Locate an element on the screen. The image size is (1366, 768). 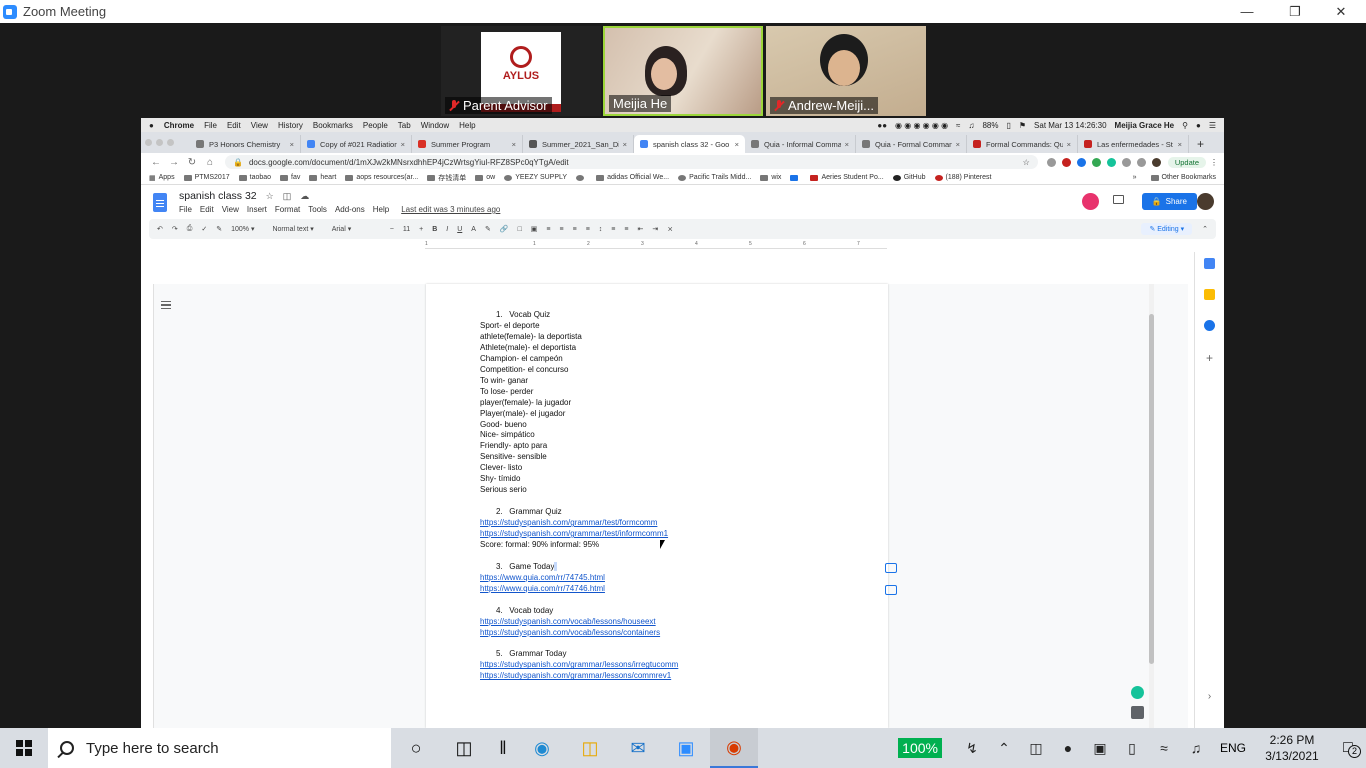
grammarly-icon is located at coordinates (1137, 692).